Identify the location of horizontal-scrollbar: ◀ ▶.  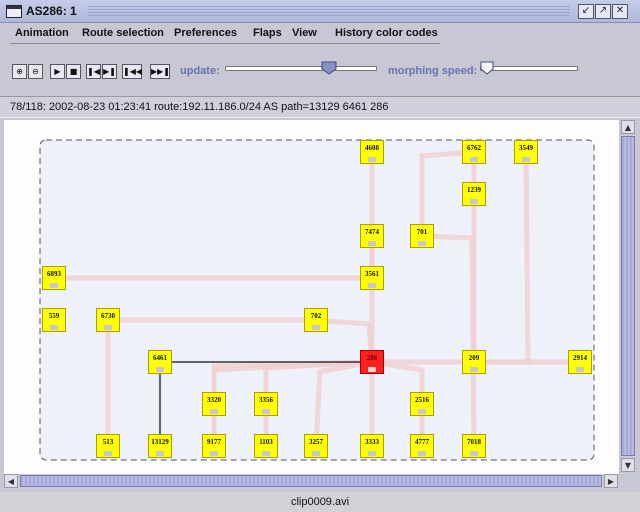
(311, 481).